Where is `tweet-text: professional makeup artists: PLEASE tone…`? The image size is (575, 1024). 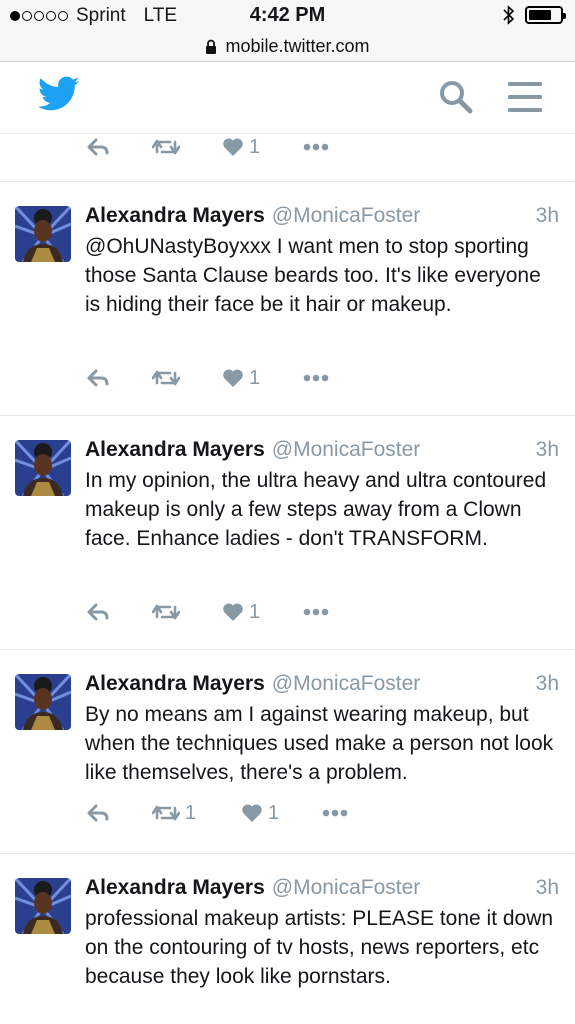
tweet-text: professional makeup artists: PLEASE tone… is located at coordinates (319, 947).